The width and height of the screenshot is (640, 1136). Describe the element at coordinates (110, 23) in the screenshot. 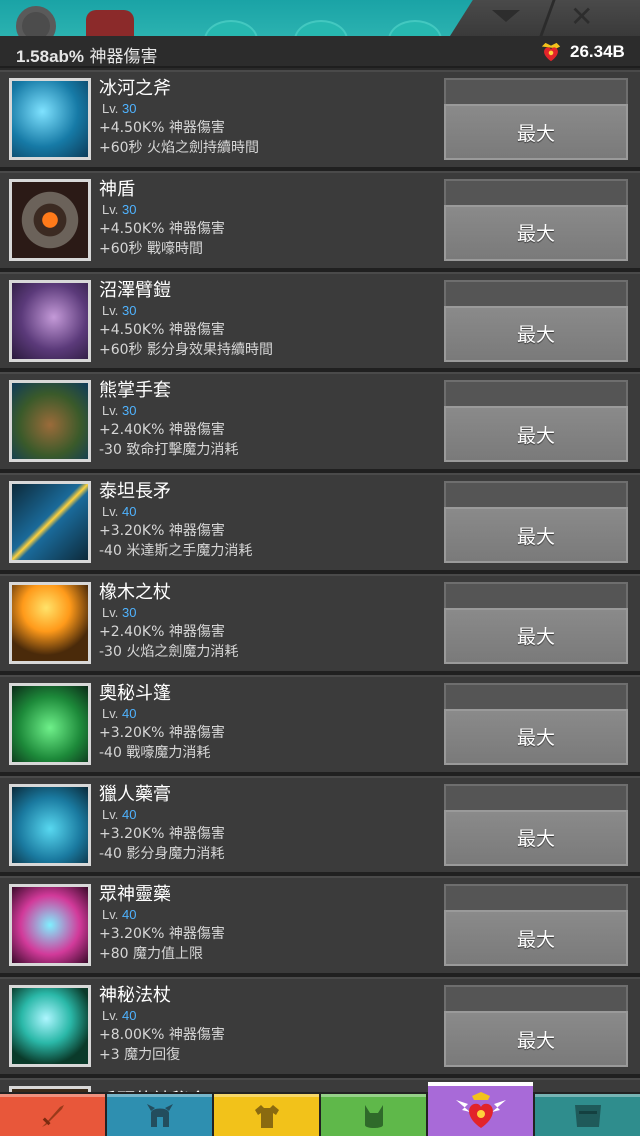

I see `hero-helmet-icon` at that location.